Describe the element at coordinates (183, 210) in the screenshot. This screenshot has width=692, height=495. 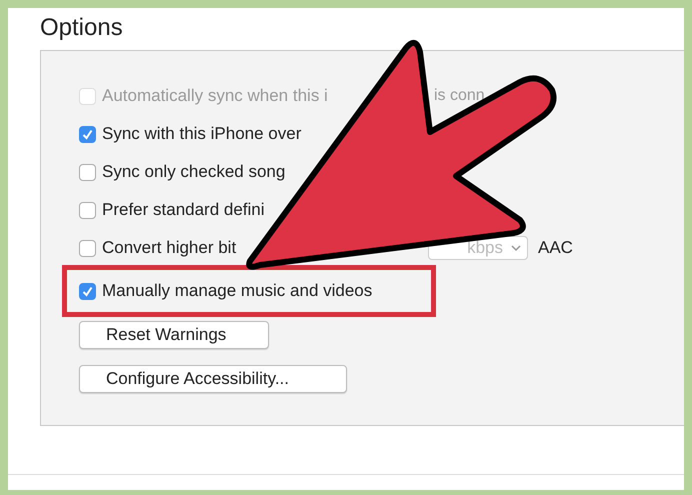
I see `option-label: Prefer standard defini` at that location.